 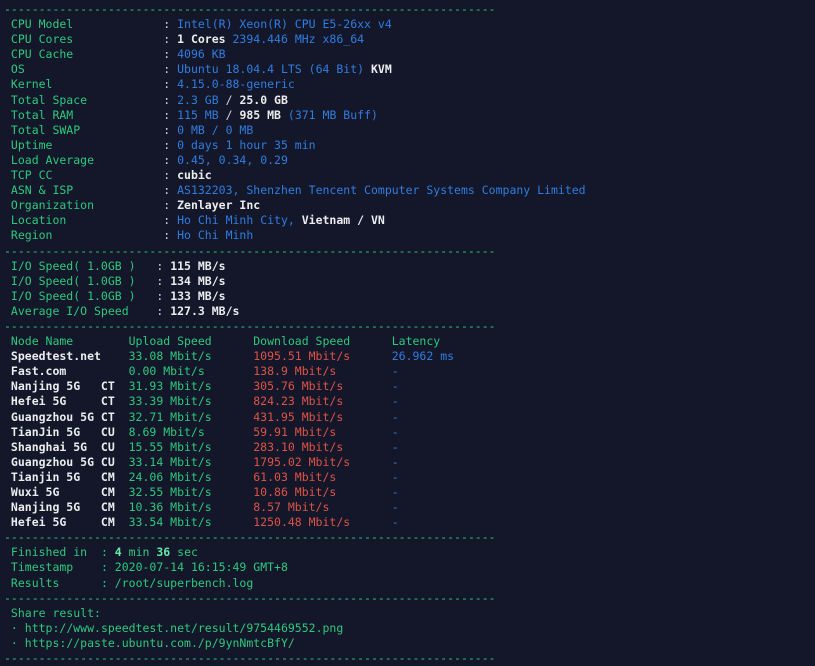 I want to click on download-speed: 1250.48 Mbit/s, so click(x=322, y=522).